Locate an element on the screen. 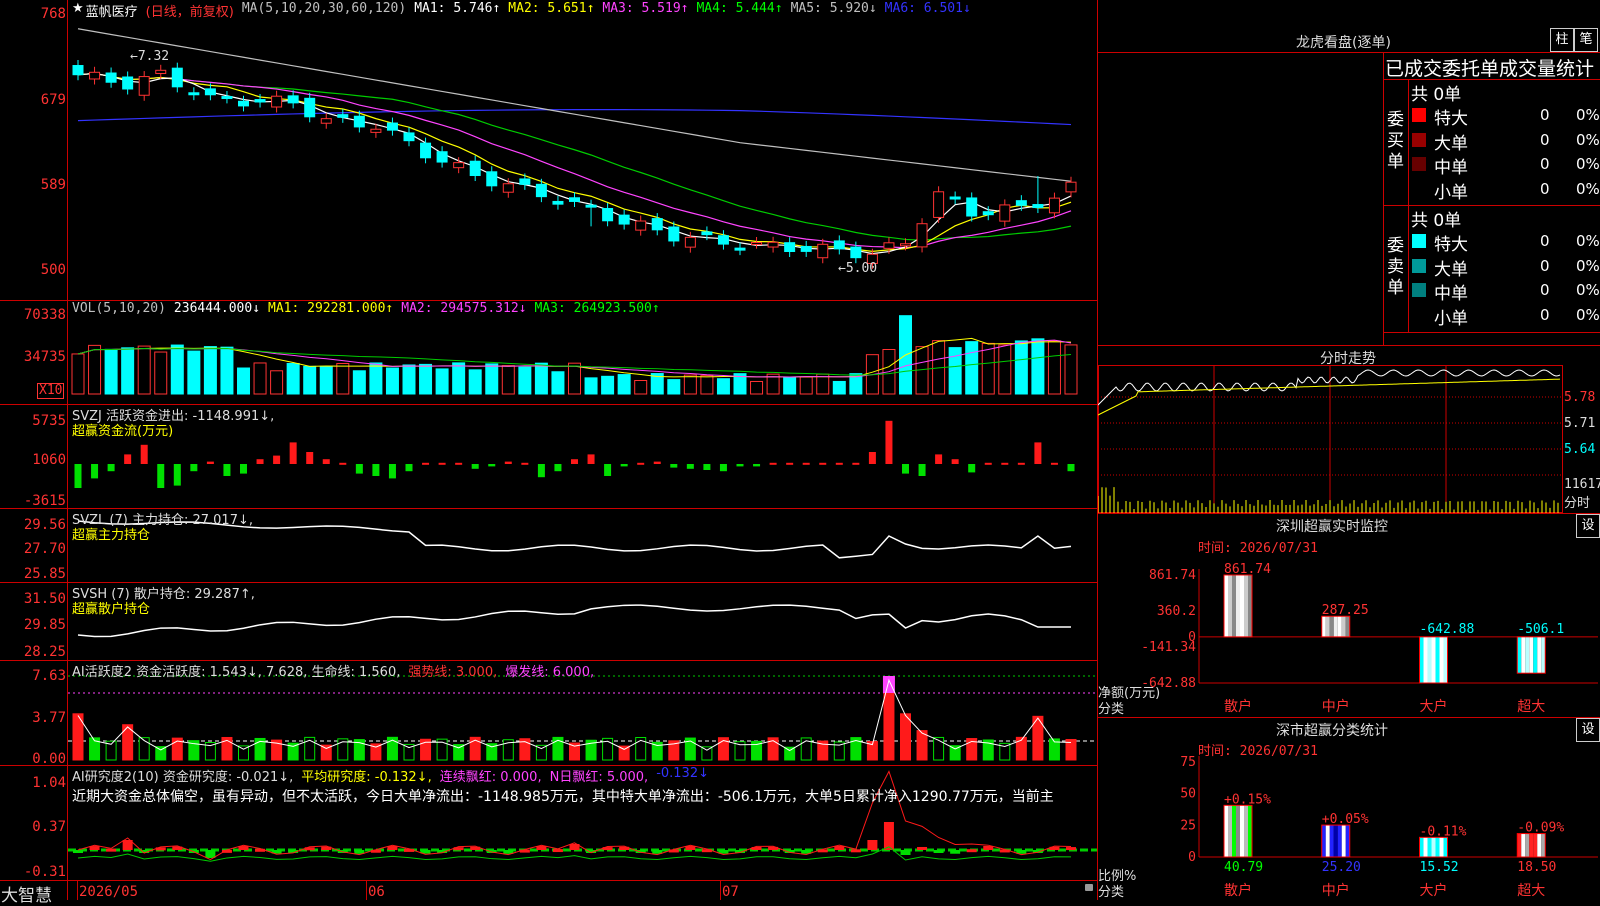 The image size is (1600, 906). intraday-panel: 分时走势 5.78 5.71 5.64 11617 分时 is located at coordinates (1349, 429).